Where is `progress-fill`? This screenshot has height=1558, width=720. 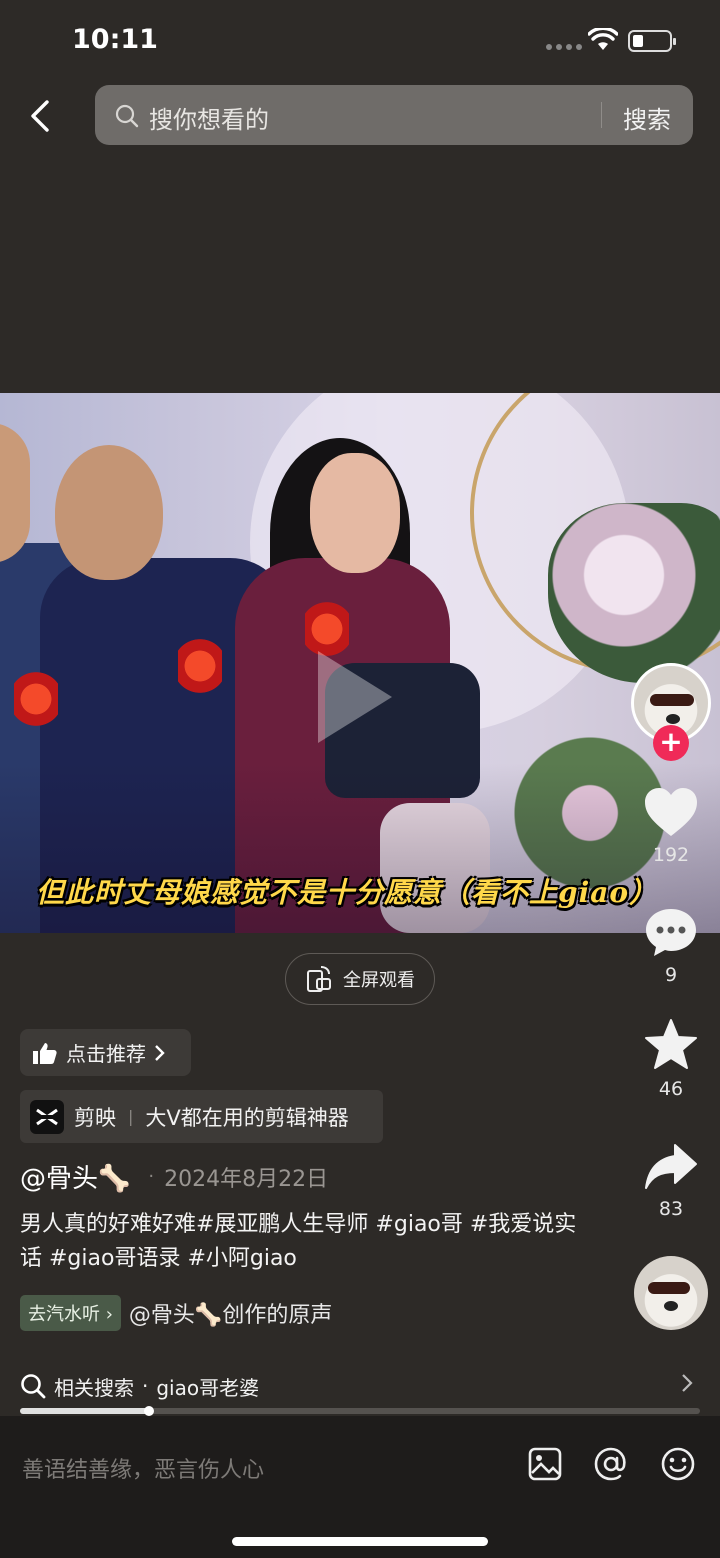
progress-fill is located at coordinates (85, 1411).